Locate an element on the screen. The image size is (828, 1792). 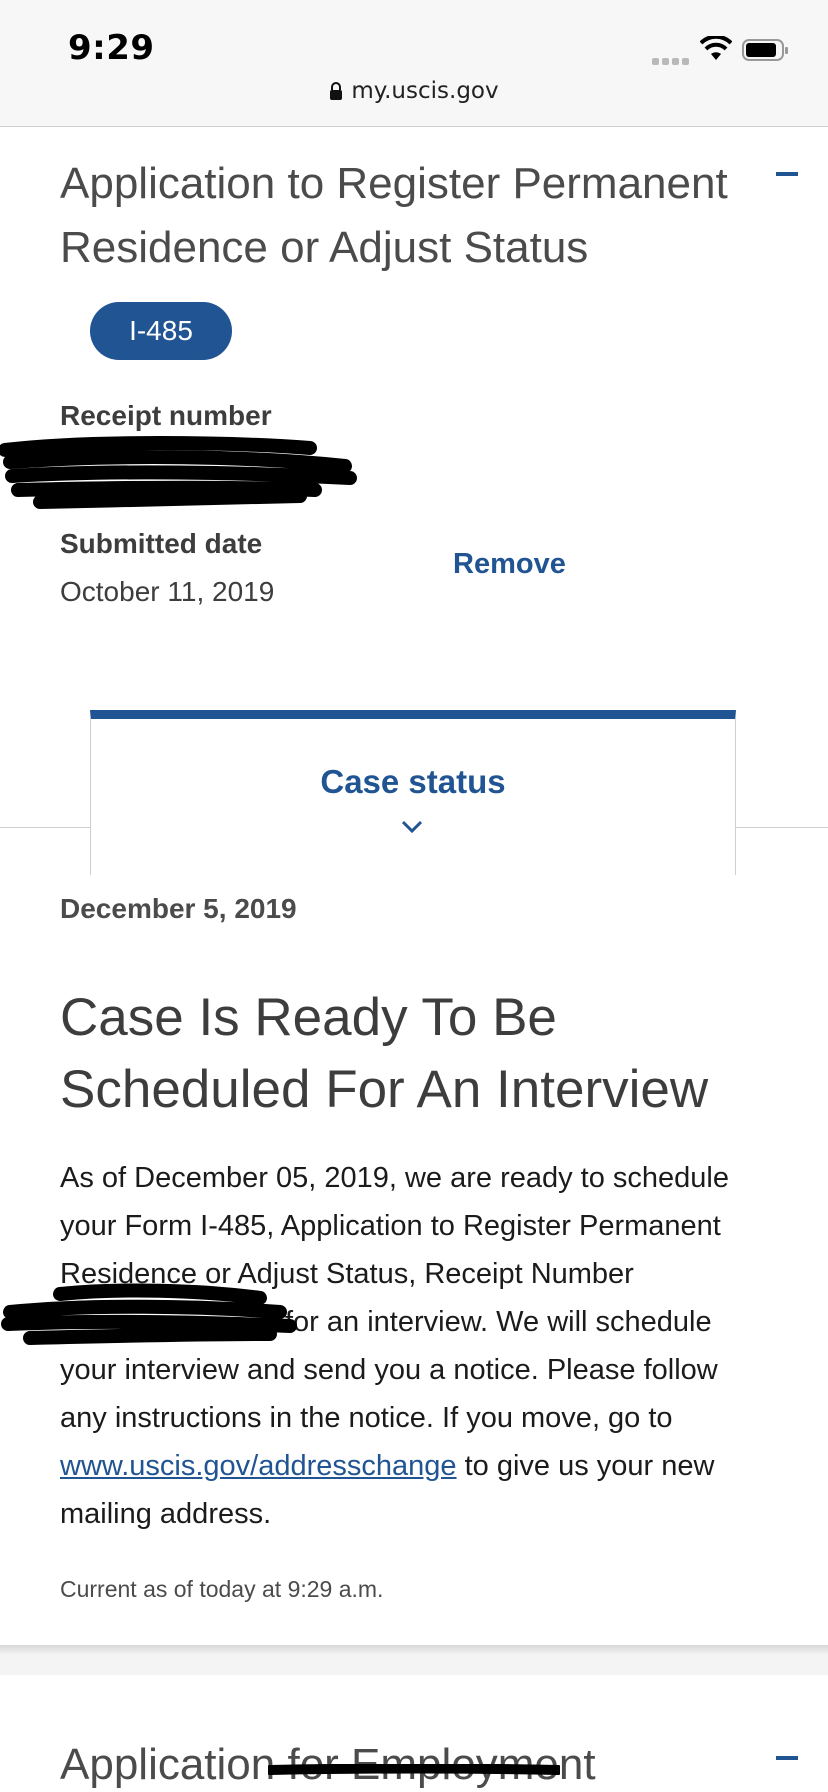
battery-icon is located at coordinates (765, 50).